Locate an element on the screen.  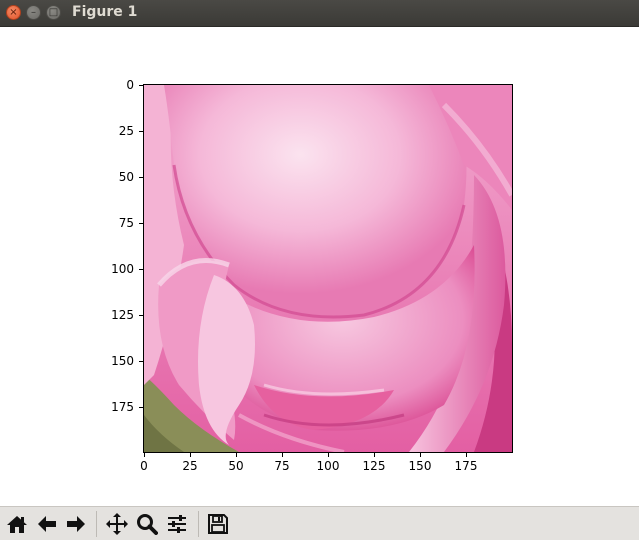
home-button is located at coordinates (17, 524).